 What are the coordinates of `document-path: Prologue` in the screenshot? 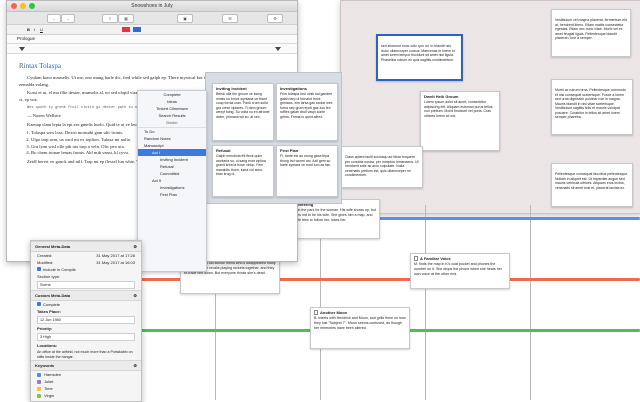 It's located at (26, 38).